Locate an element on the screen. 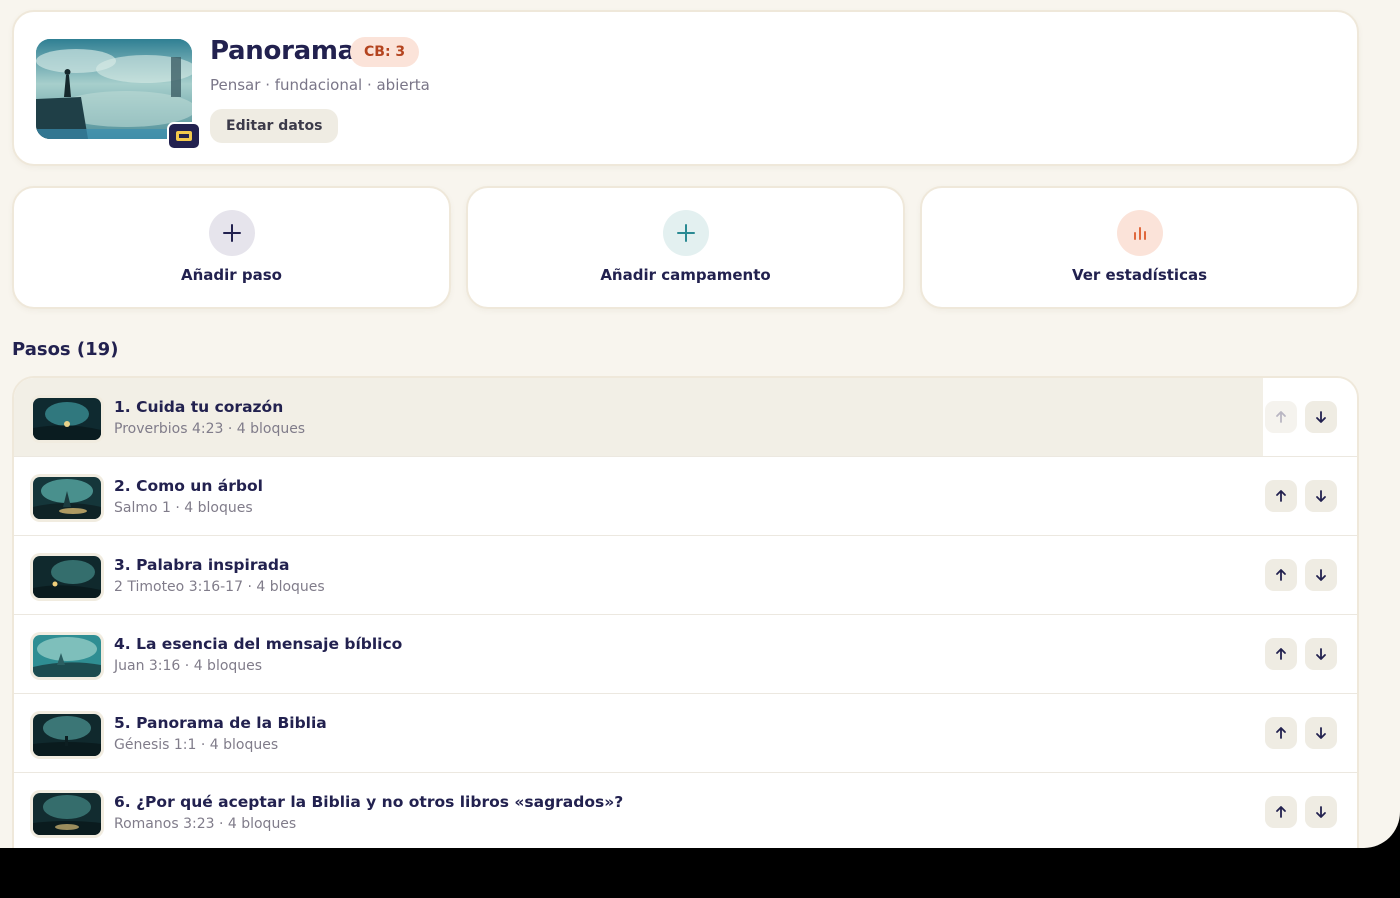 The image size is (1400, 898). add-step-card: Añadir paso is located at coordinates (231, 247).